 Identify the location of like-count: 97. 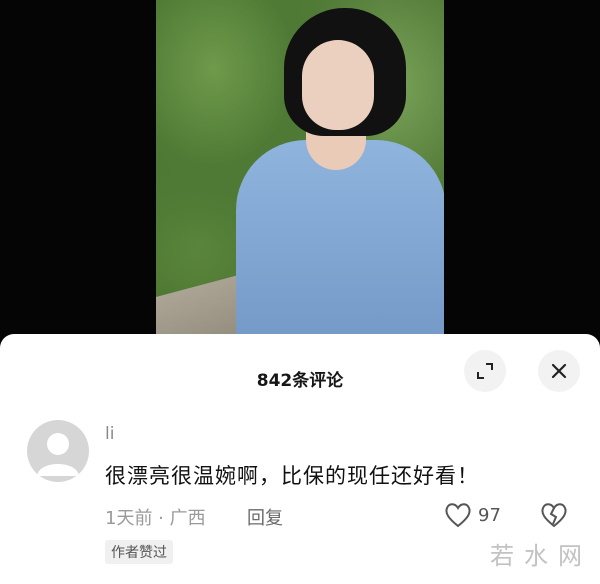
(489, 515).